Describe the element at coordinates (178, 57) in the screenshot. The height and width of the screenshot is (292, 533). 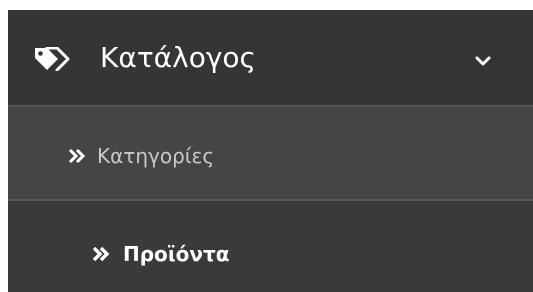
I see `menu-header-label: Κατάλογος` at that location.